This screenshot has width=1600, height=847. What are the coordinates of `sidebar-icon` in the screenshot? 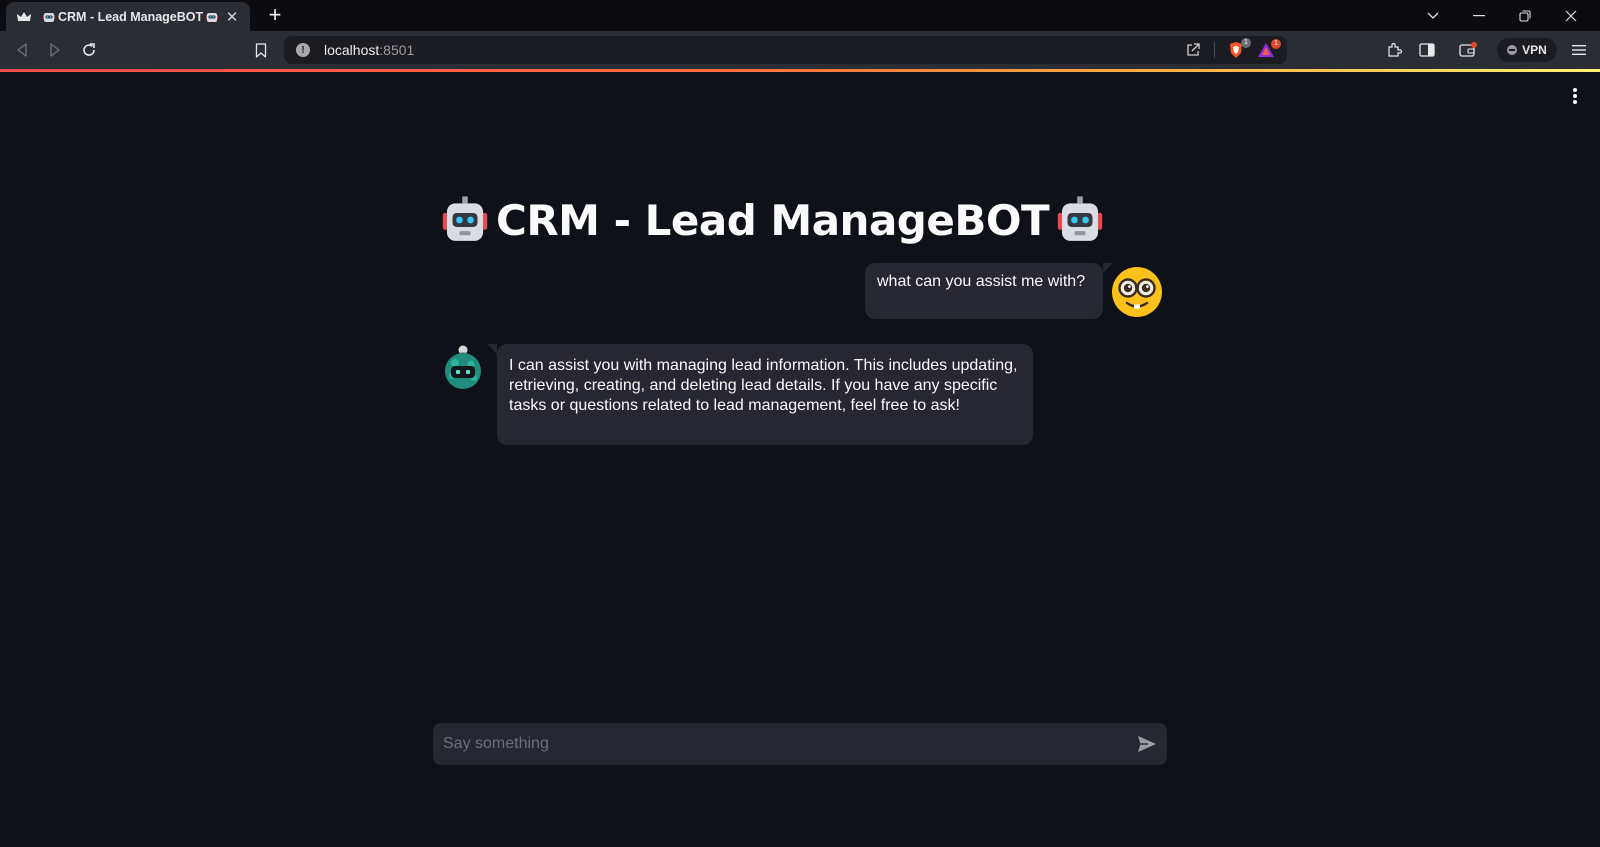 It's located at (1427, 50).